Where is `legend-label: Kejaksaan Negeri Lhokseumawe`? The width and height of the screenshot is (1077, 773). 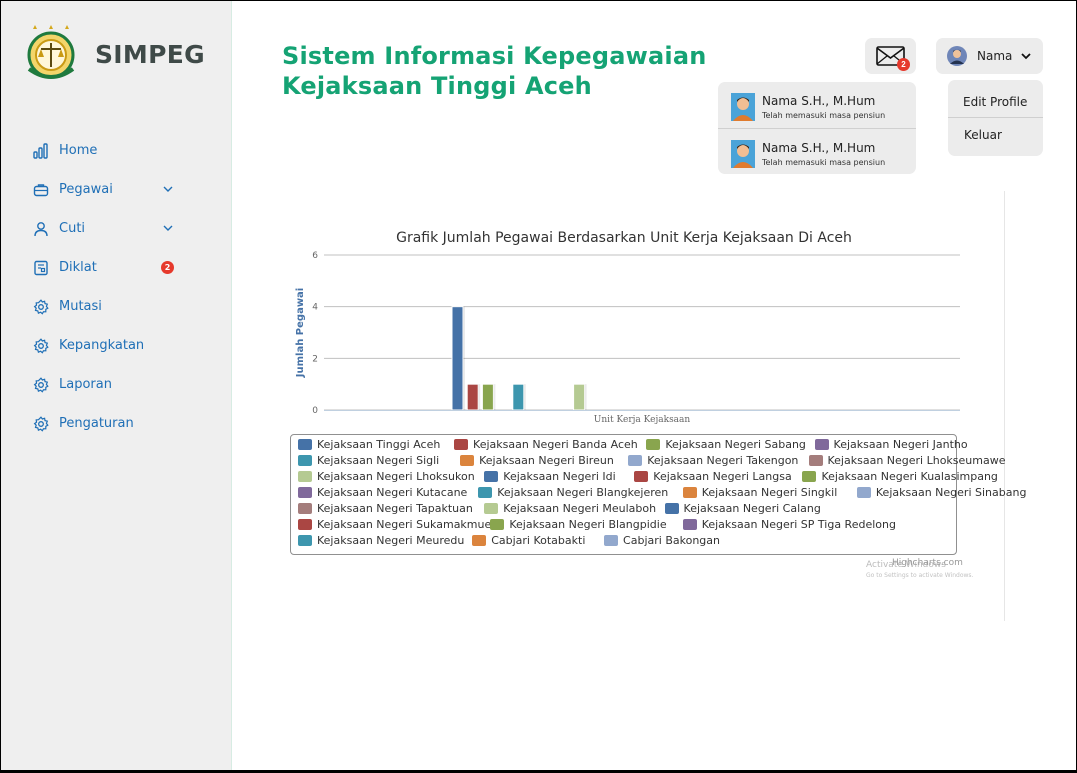 legend-label: Kejaksaan Negeri Lhokseumawe is located at coordinates (916, 460).